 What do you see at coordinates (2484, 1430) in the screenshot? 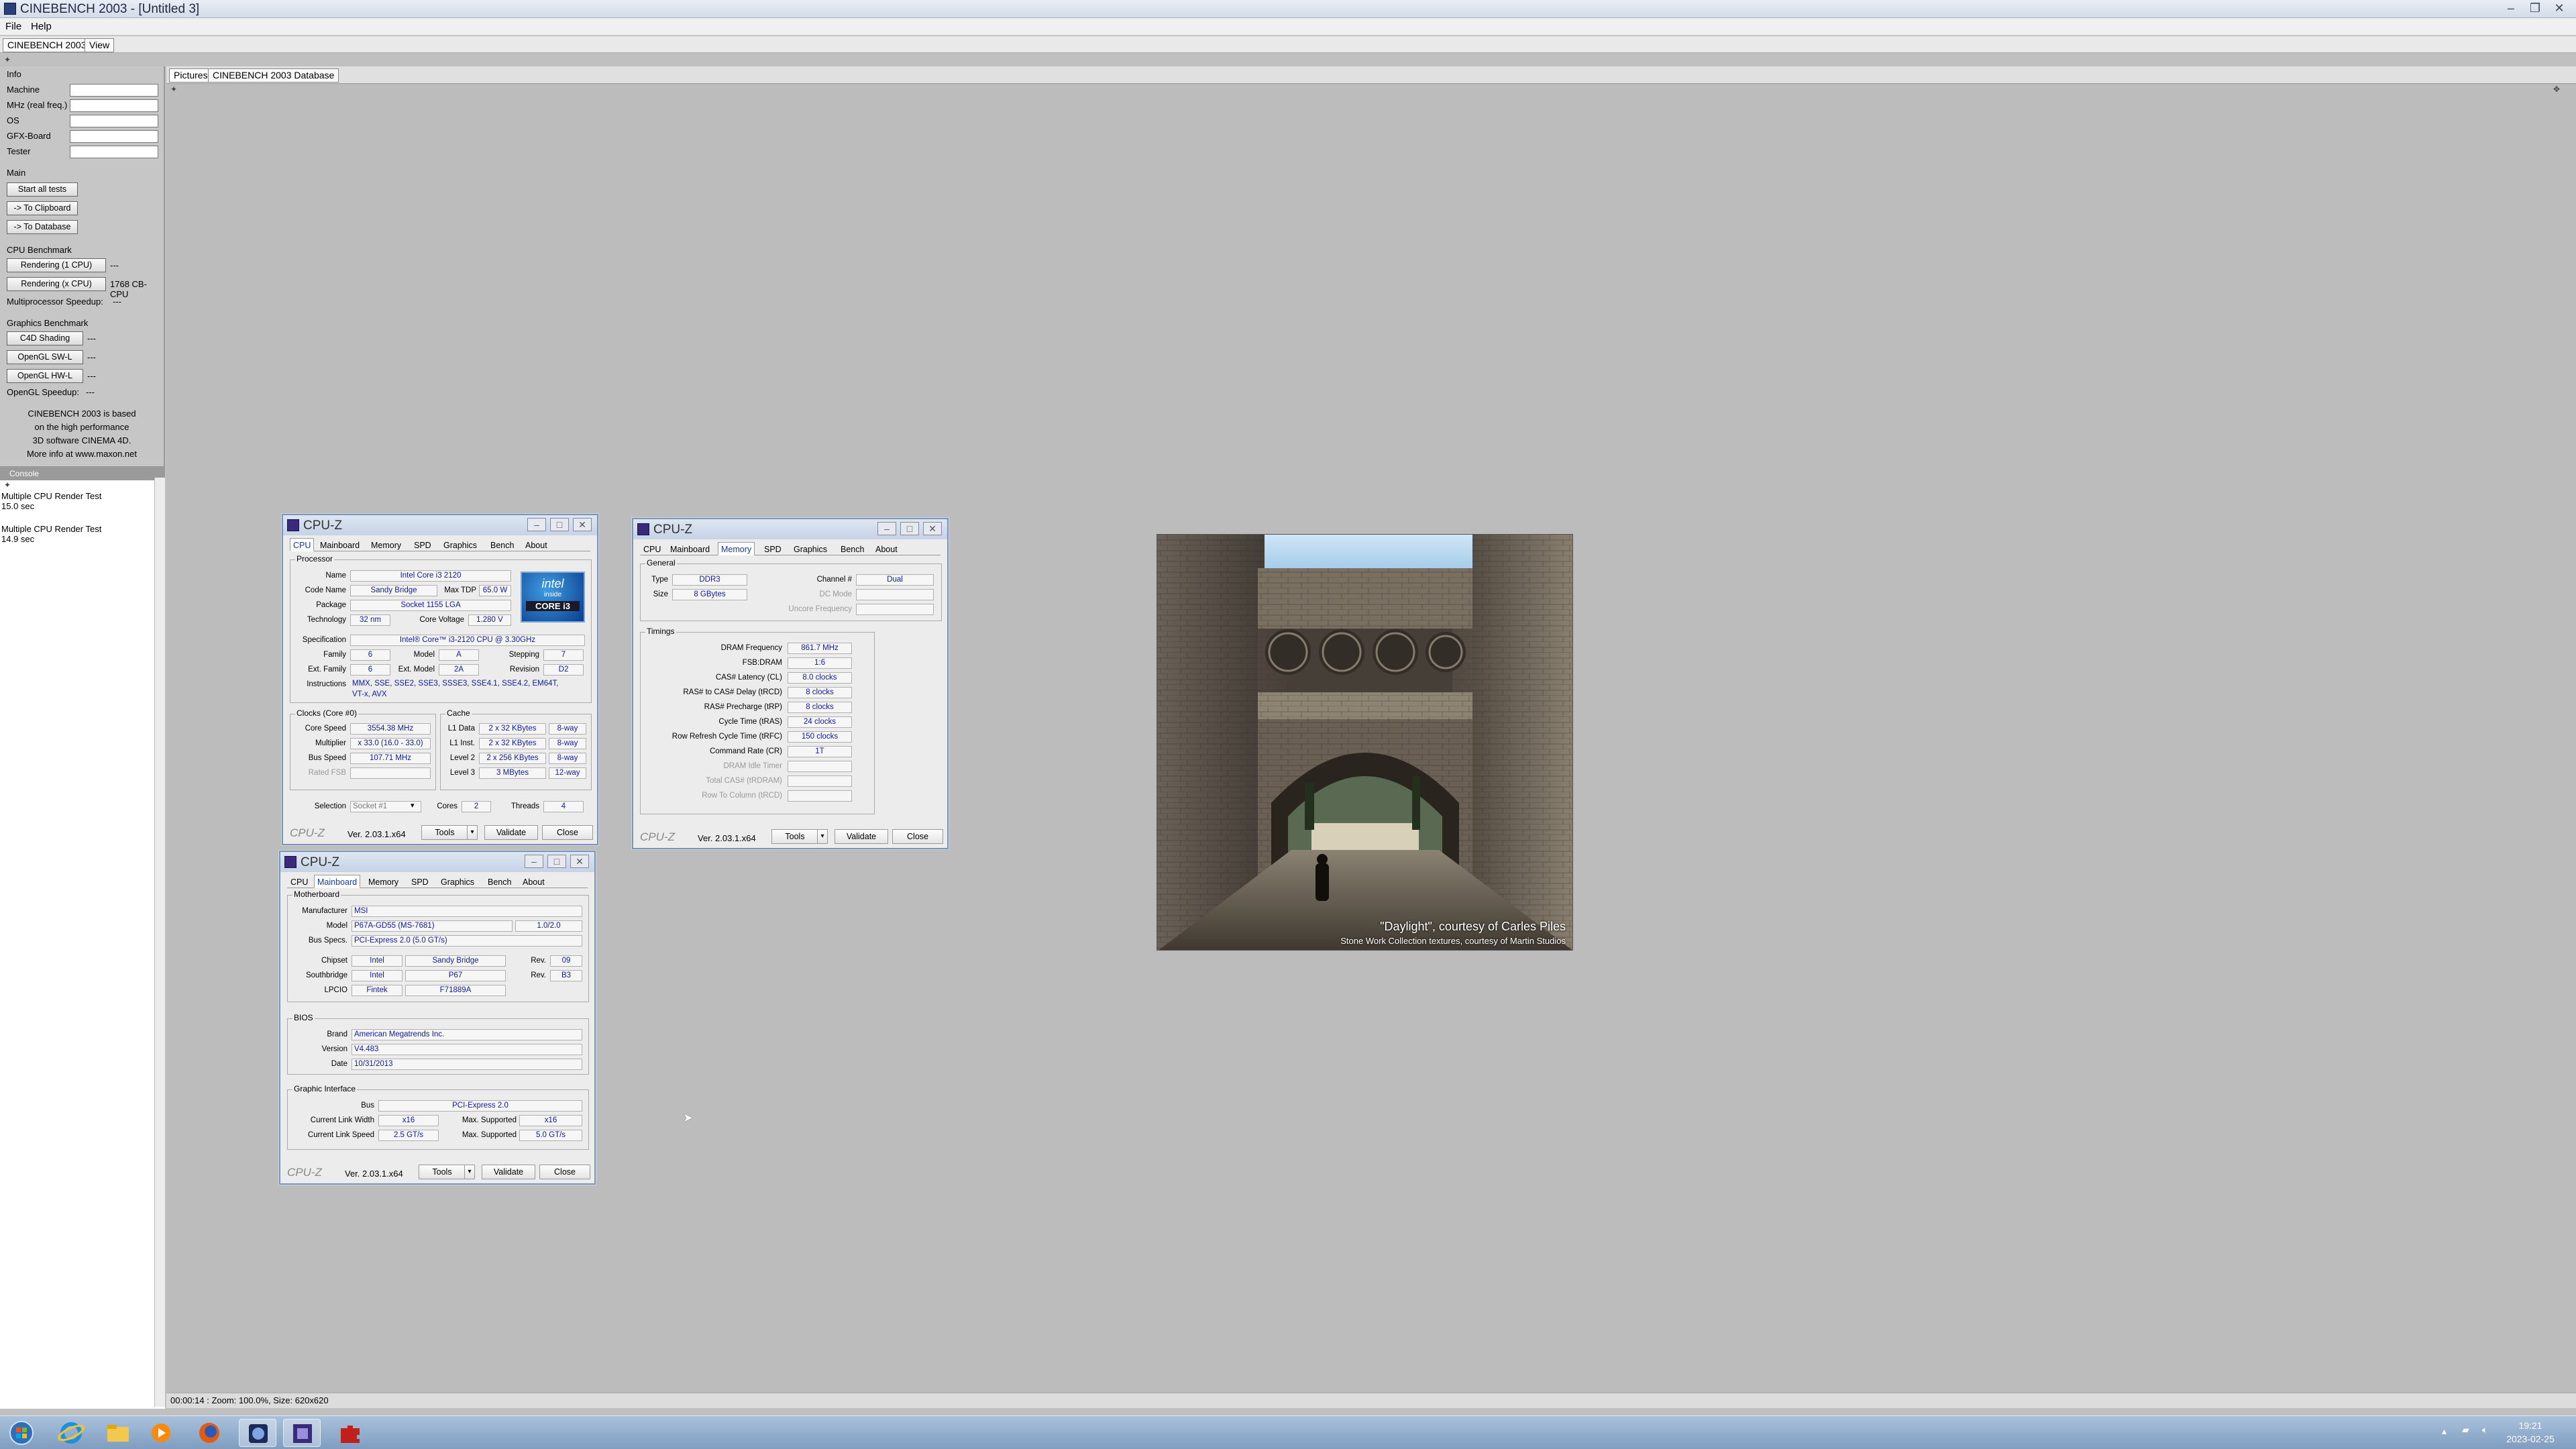
I see `volume-icon: 🔈︎` at bounding box center [2484, 1430].